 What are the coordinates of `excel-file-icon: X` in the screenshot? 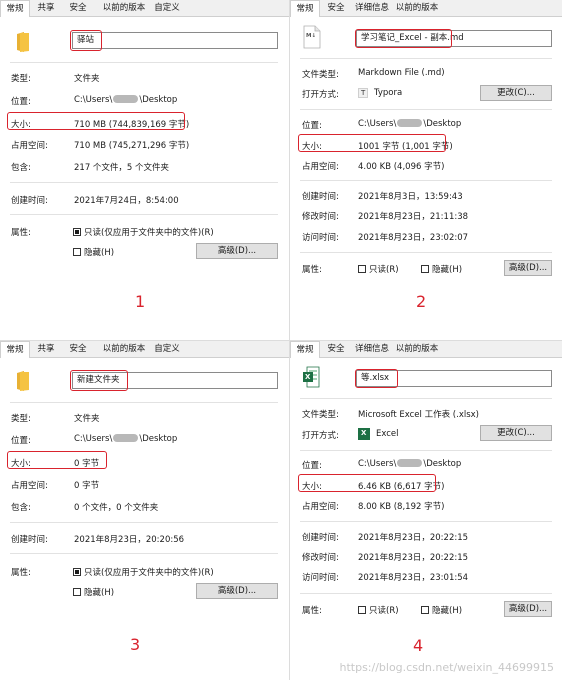 It's located at (311, 377).